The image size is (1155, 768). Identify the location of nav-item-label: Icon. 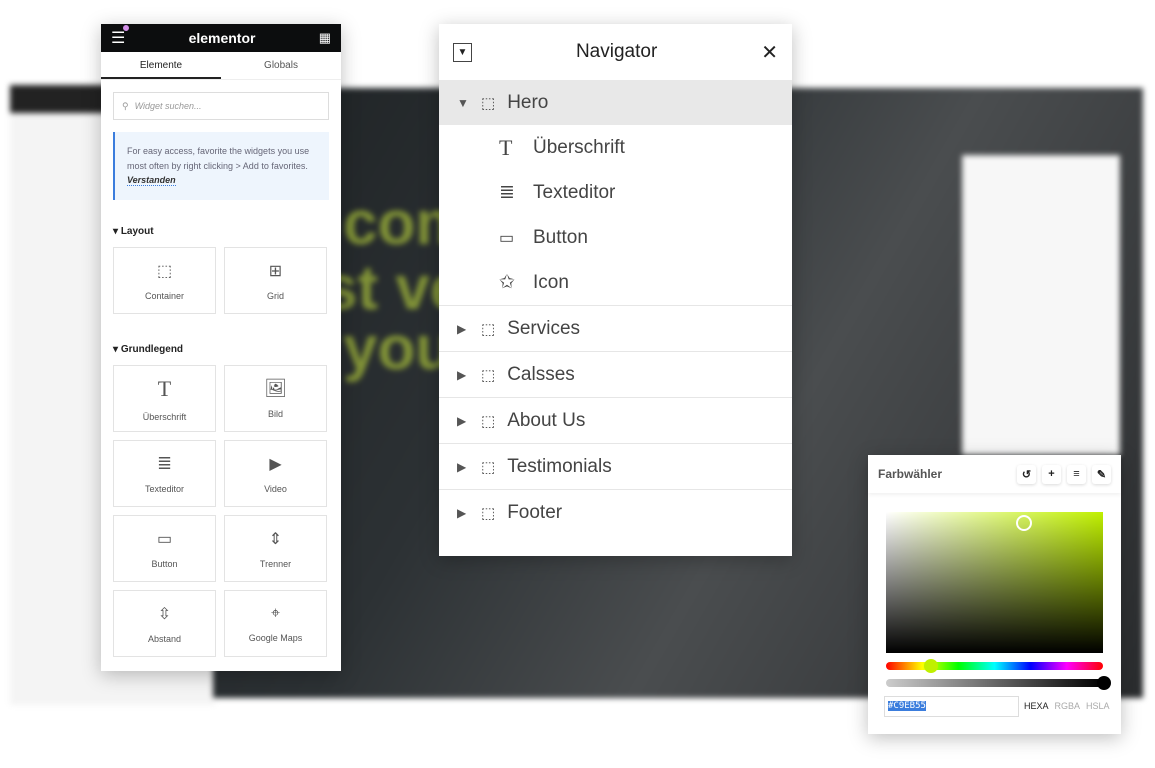
(551, 282).